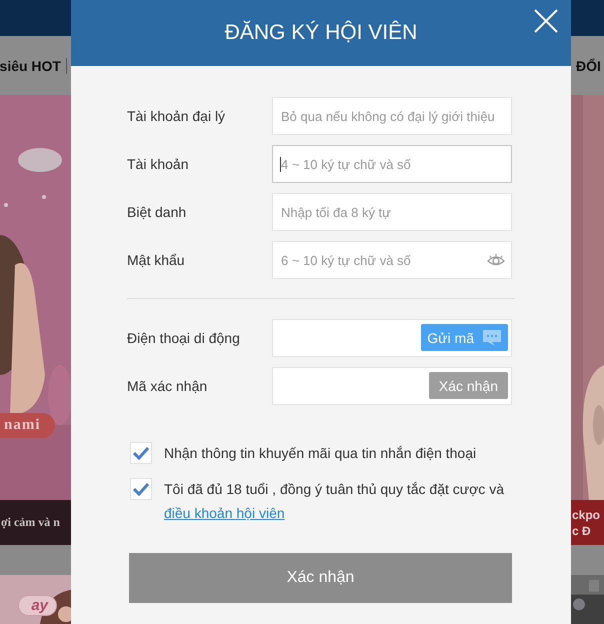  What do you see at coordinates (37, 605) in the screenshot?
I see `banner-tag: ay` at bounding box center [37, 605].